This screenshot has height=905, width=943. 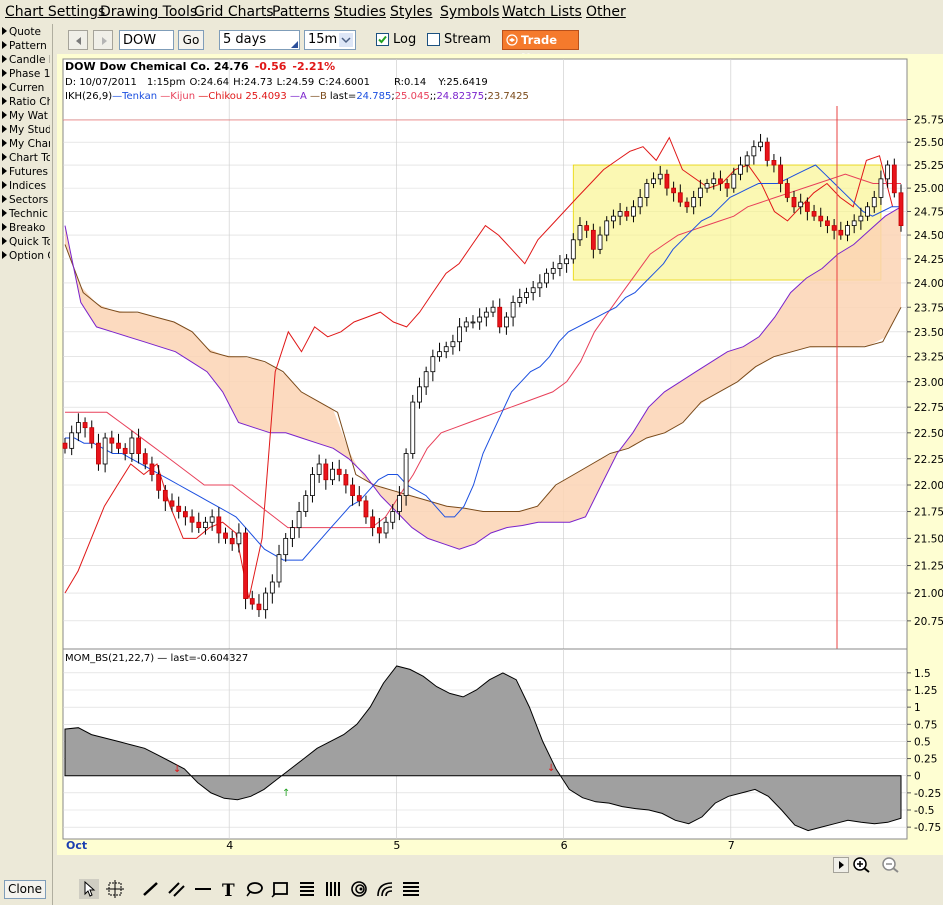 What do you see at coordinates (203, 889) in the screenshot?
I see `horizontal-line-tool` at bounding box center [203, 889].